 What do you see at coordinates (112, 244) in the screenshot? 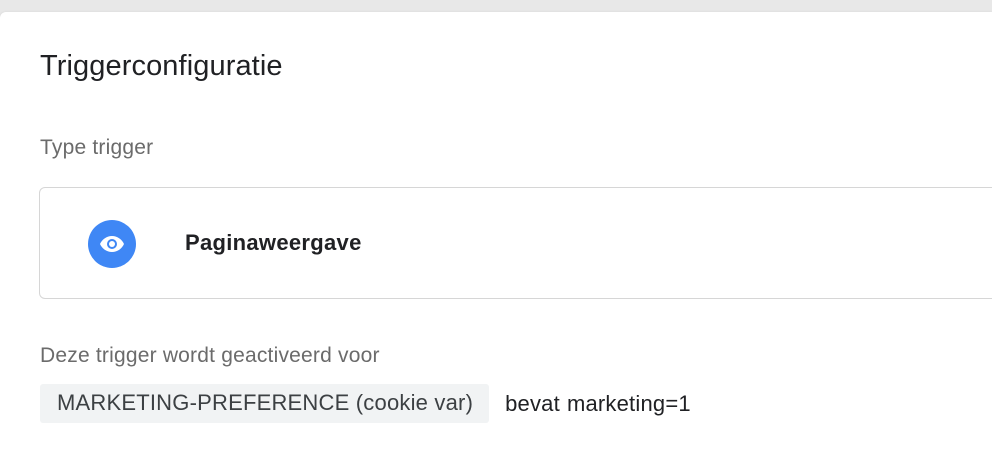
I see `eye-icon` at bounding box center [112, 244].